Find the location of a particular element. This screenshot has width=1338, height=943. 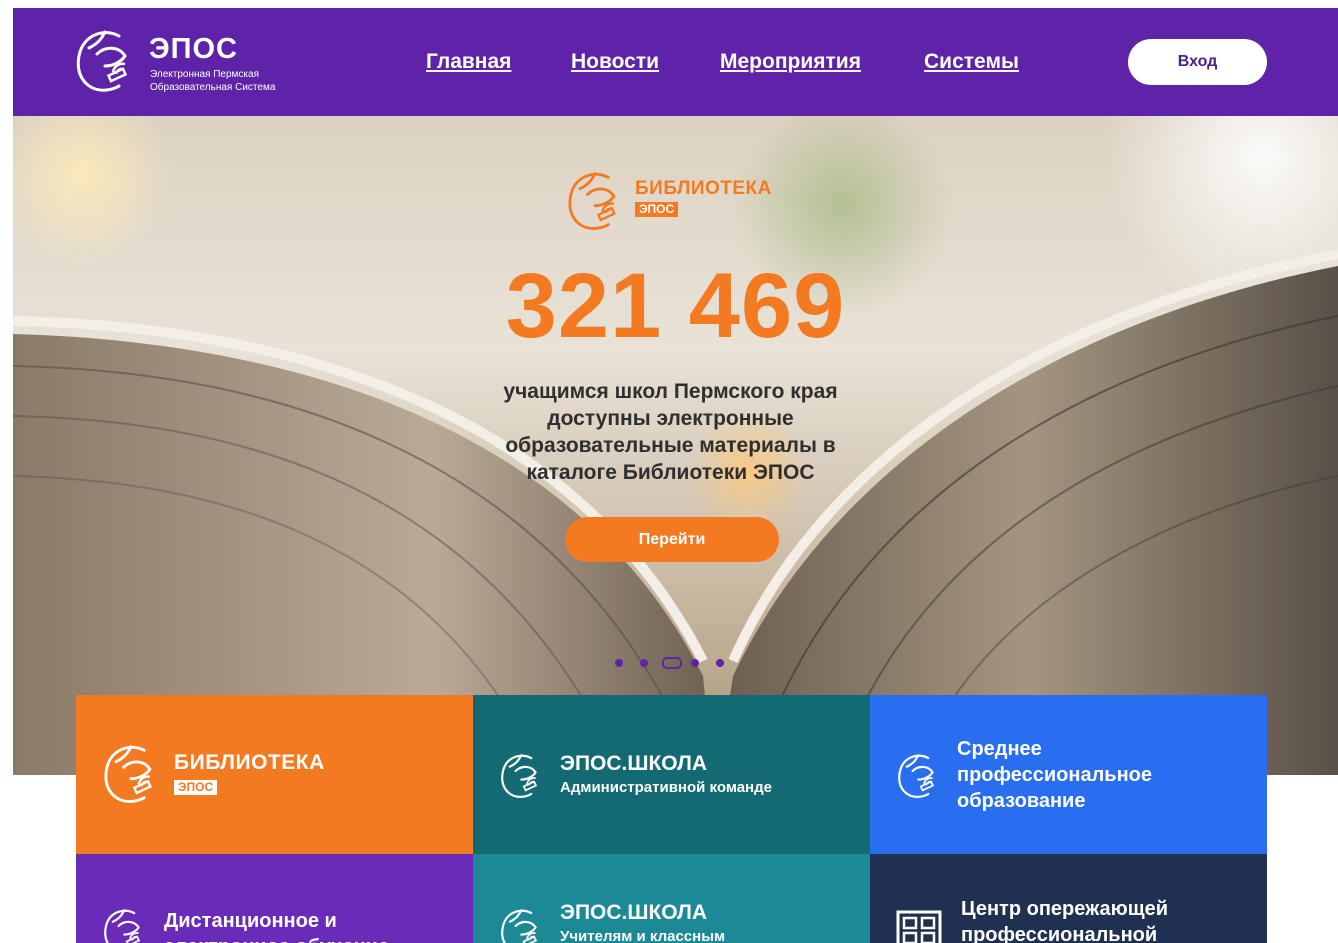

tile-title-line: Дистанционное и is located at coordinates (250, 921).